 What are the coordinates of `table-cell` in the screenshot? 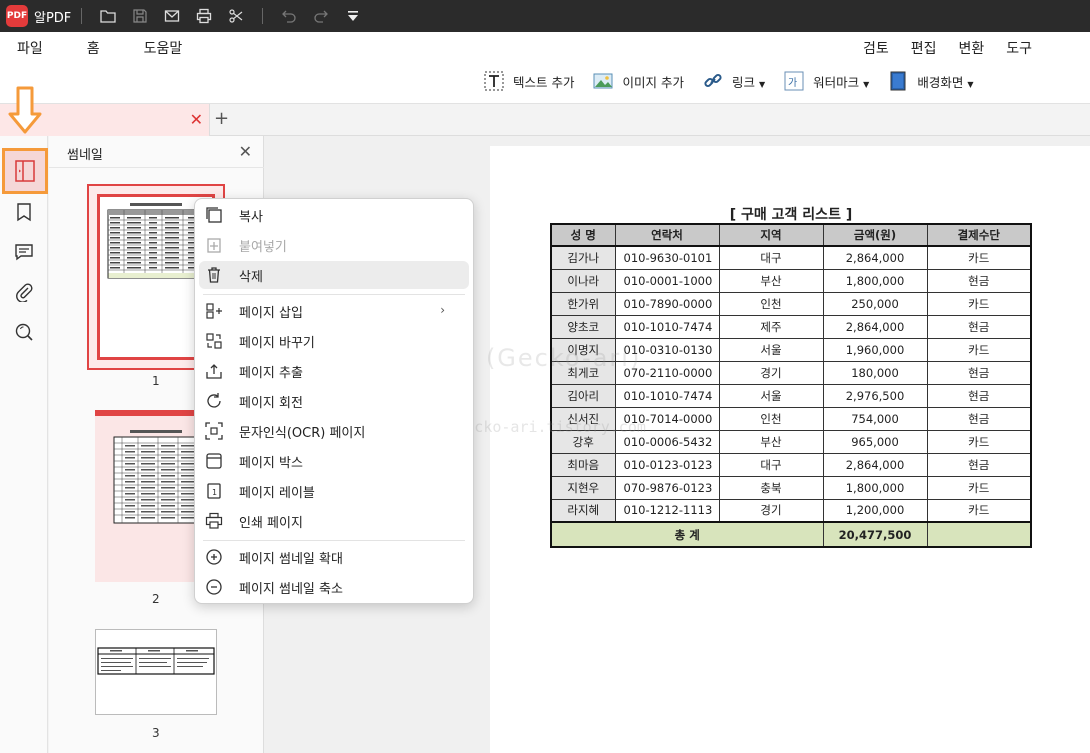 It's located at (979, 534).